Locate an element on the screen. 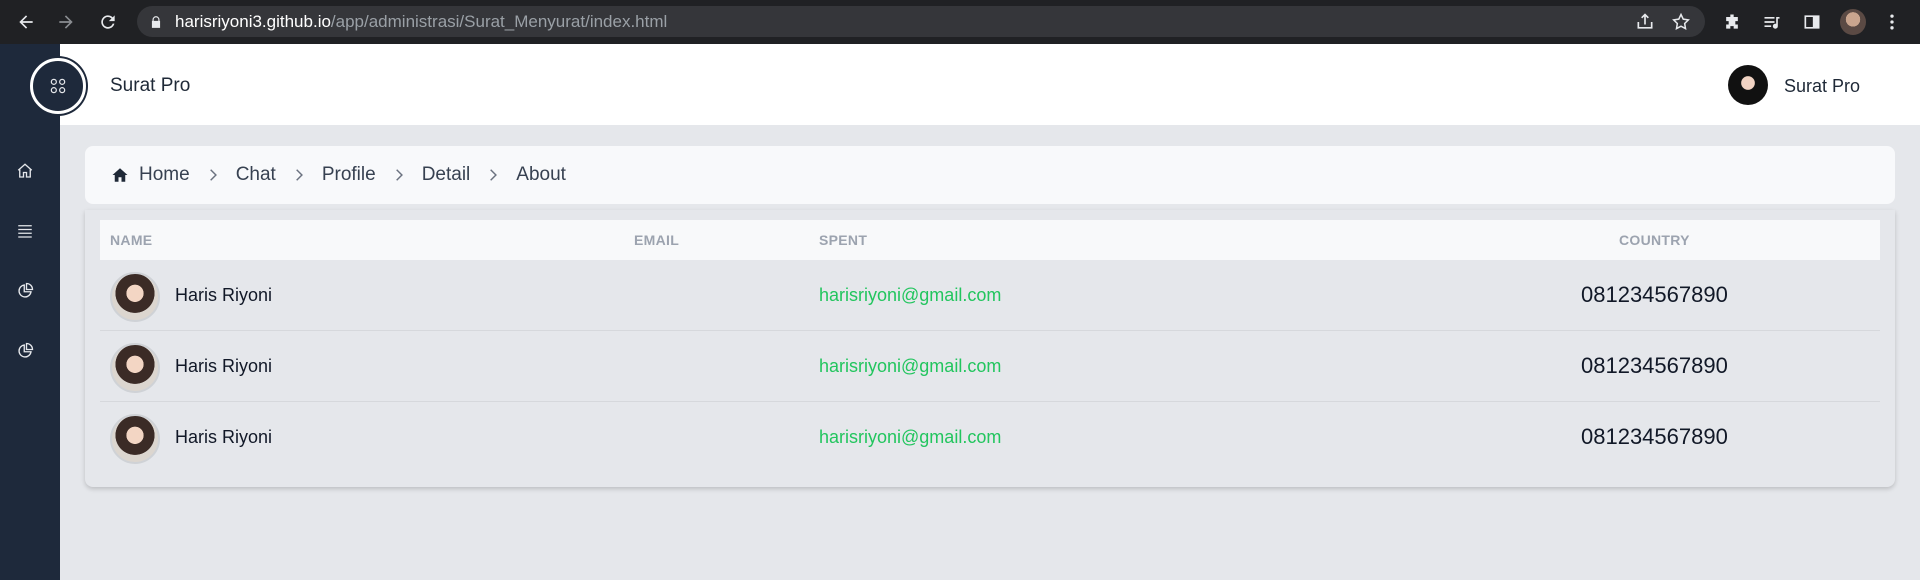  table-header: NAME EMAIL SPENT COUNTRY is located at coordinates (990, 240).